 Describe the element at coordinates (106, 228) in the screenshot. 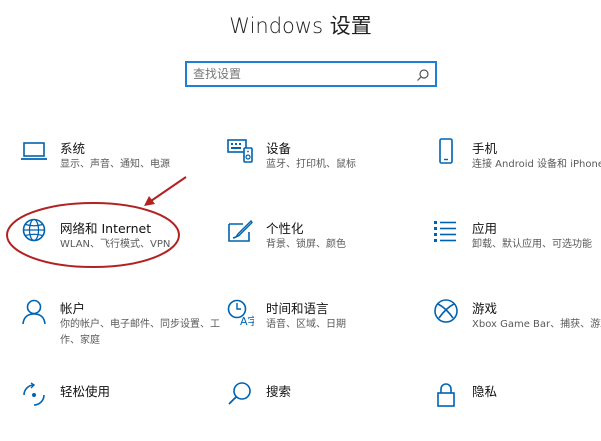

I see `setting-name: 网络和 Internet` at that location.